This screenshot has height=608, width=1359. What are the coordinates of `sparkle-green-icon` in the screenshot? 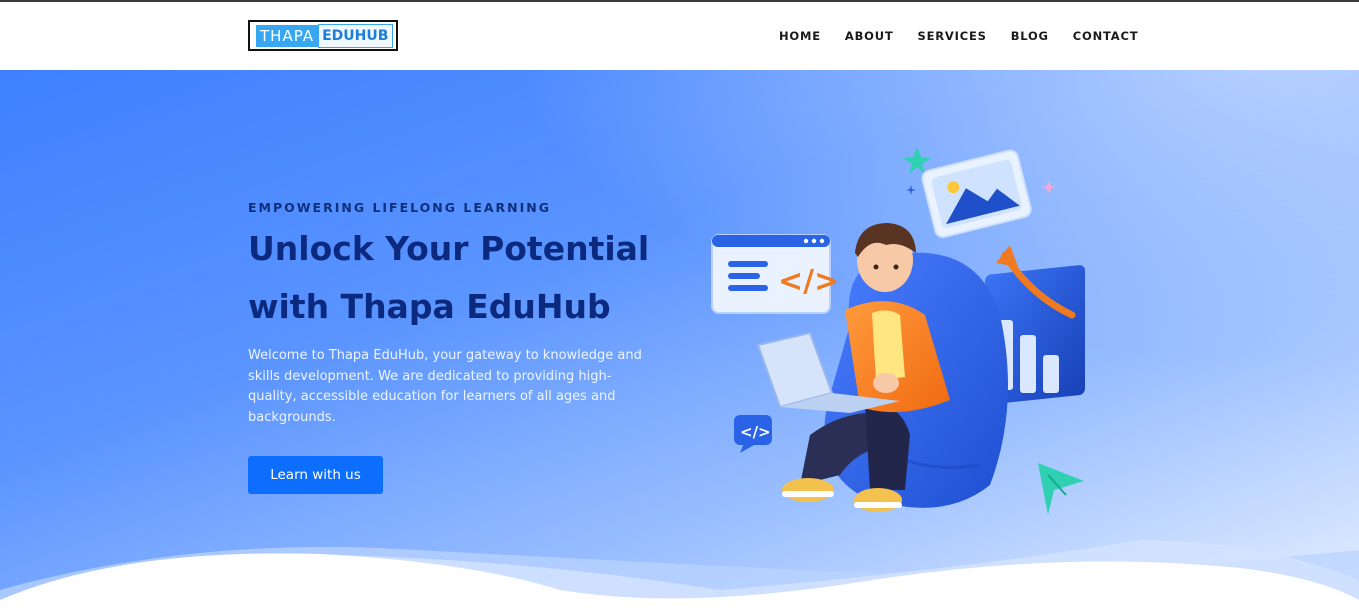 It's located at (917, 160).